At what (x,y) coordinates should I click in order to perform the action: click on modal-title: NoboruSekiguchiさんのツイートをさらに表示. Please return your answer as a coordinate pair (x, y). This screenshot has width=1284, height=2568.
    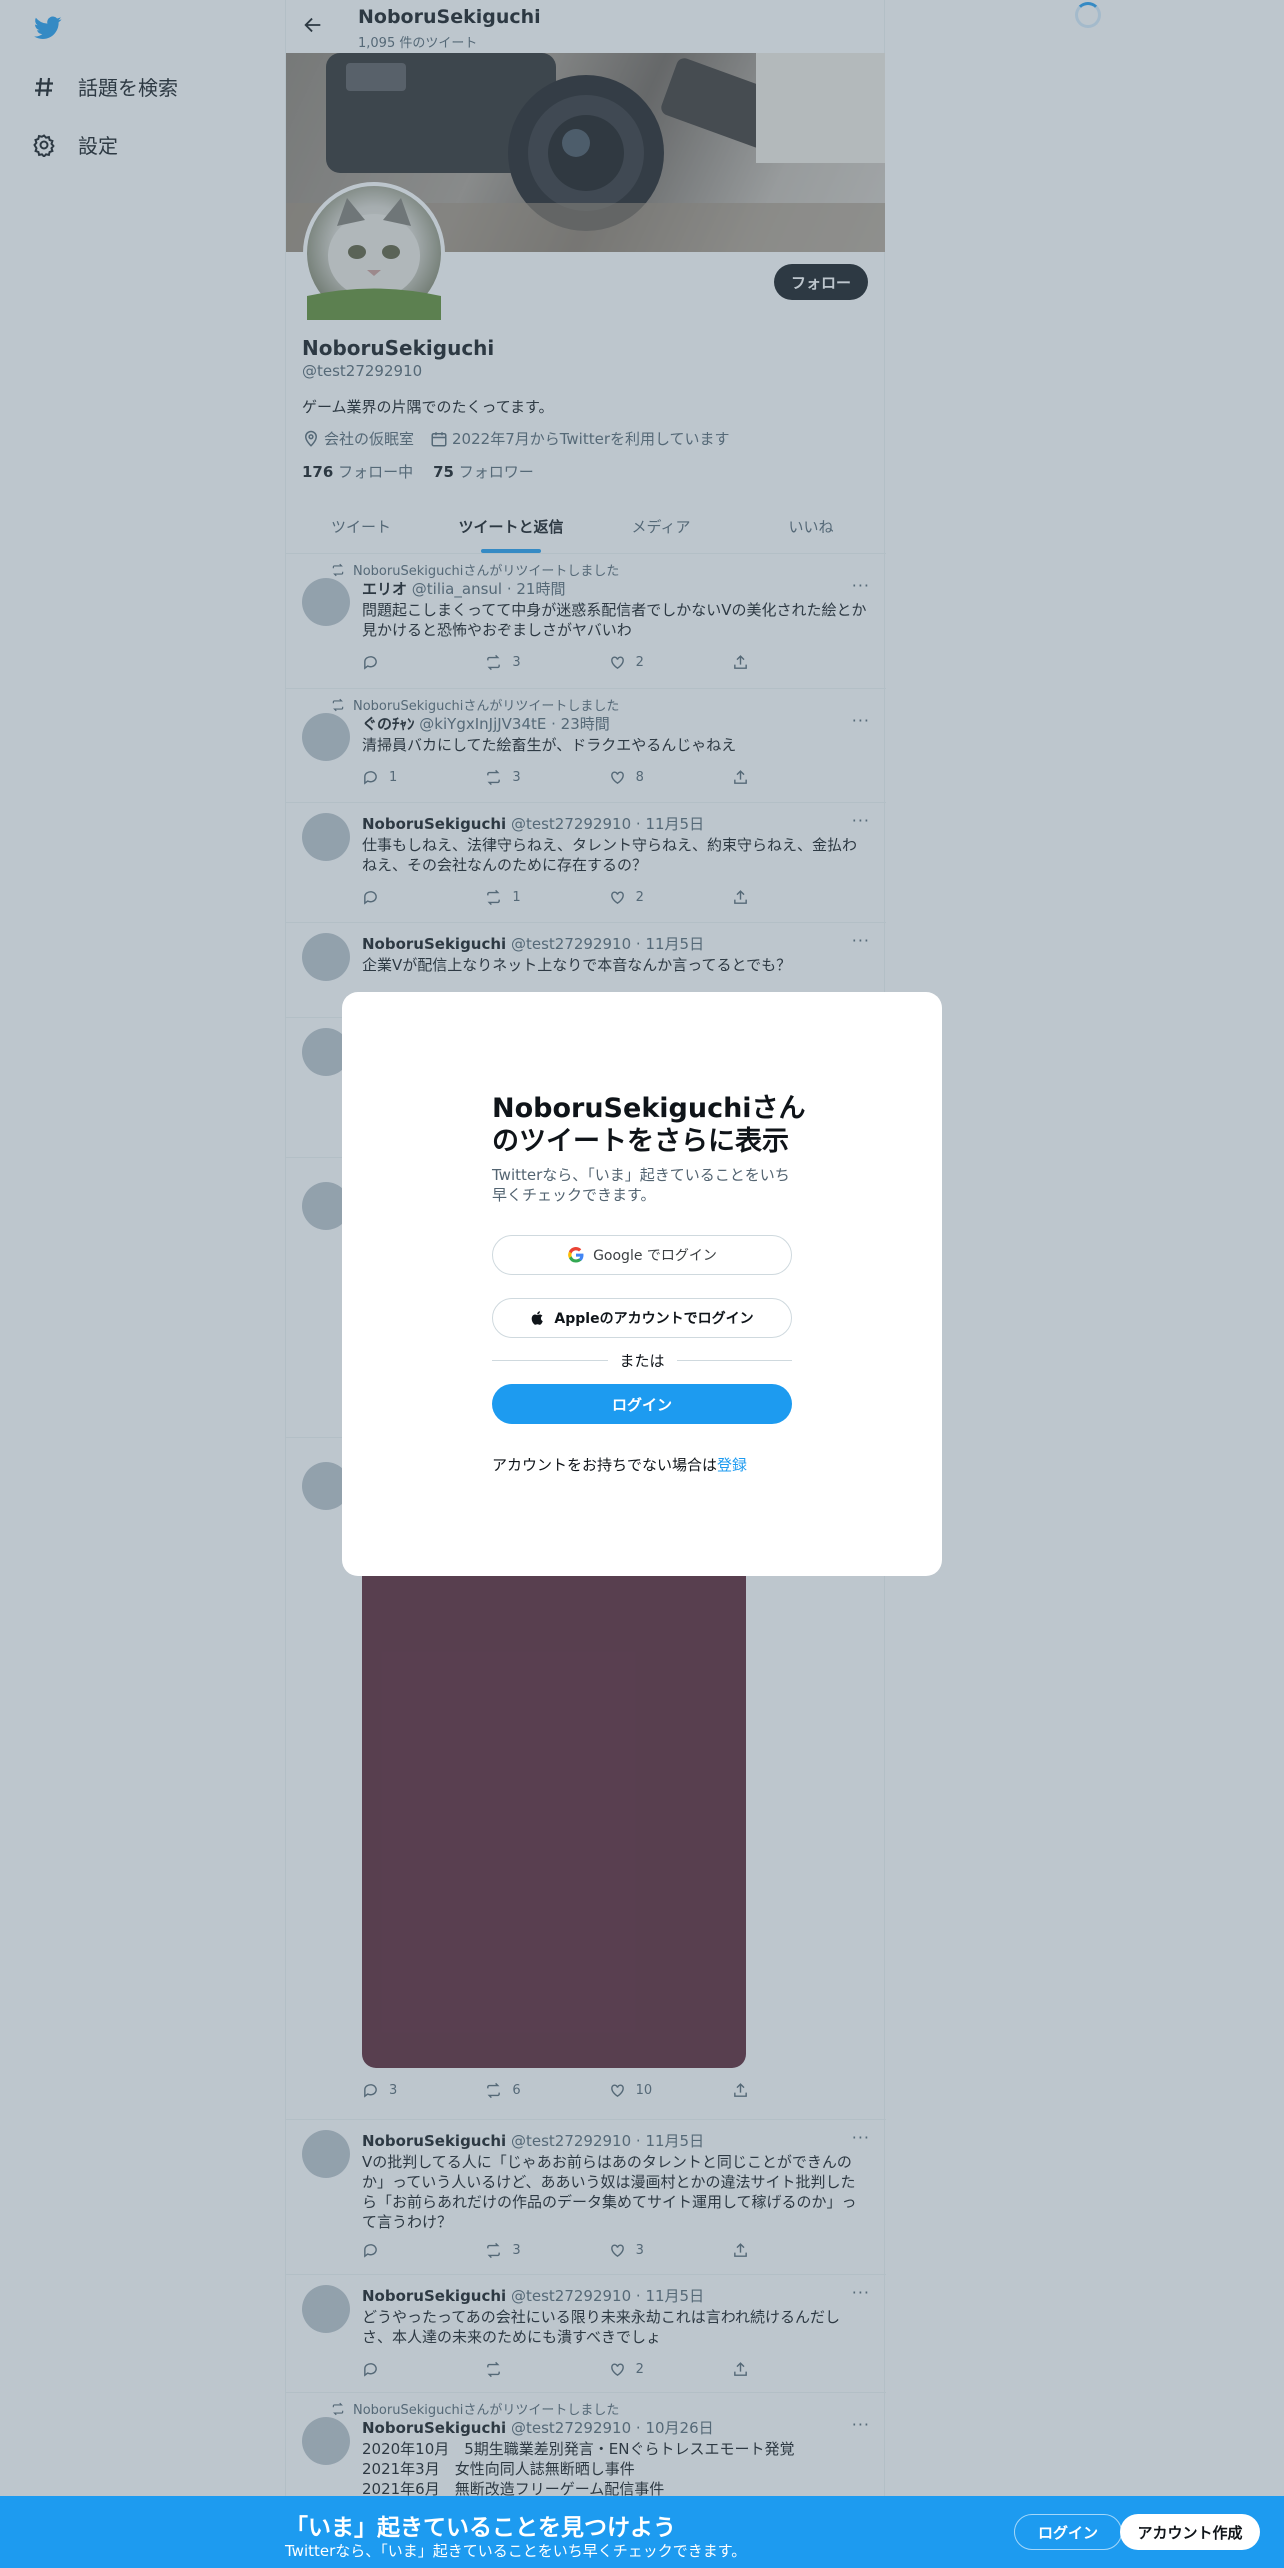
    Looking at the image, I should click on (649, 1125).